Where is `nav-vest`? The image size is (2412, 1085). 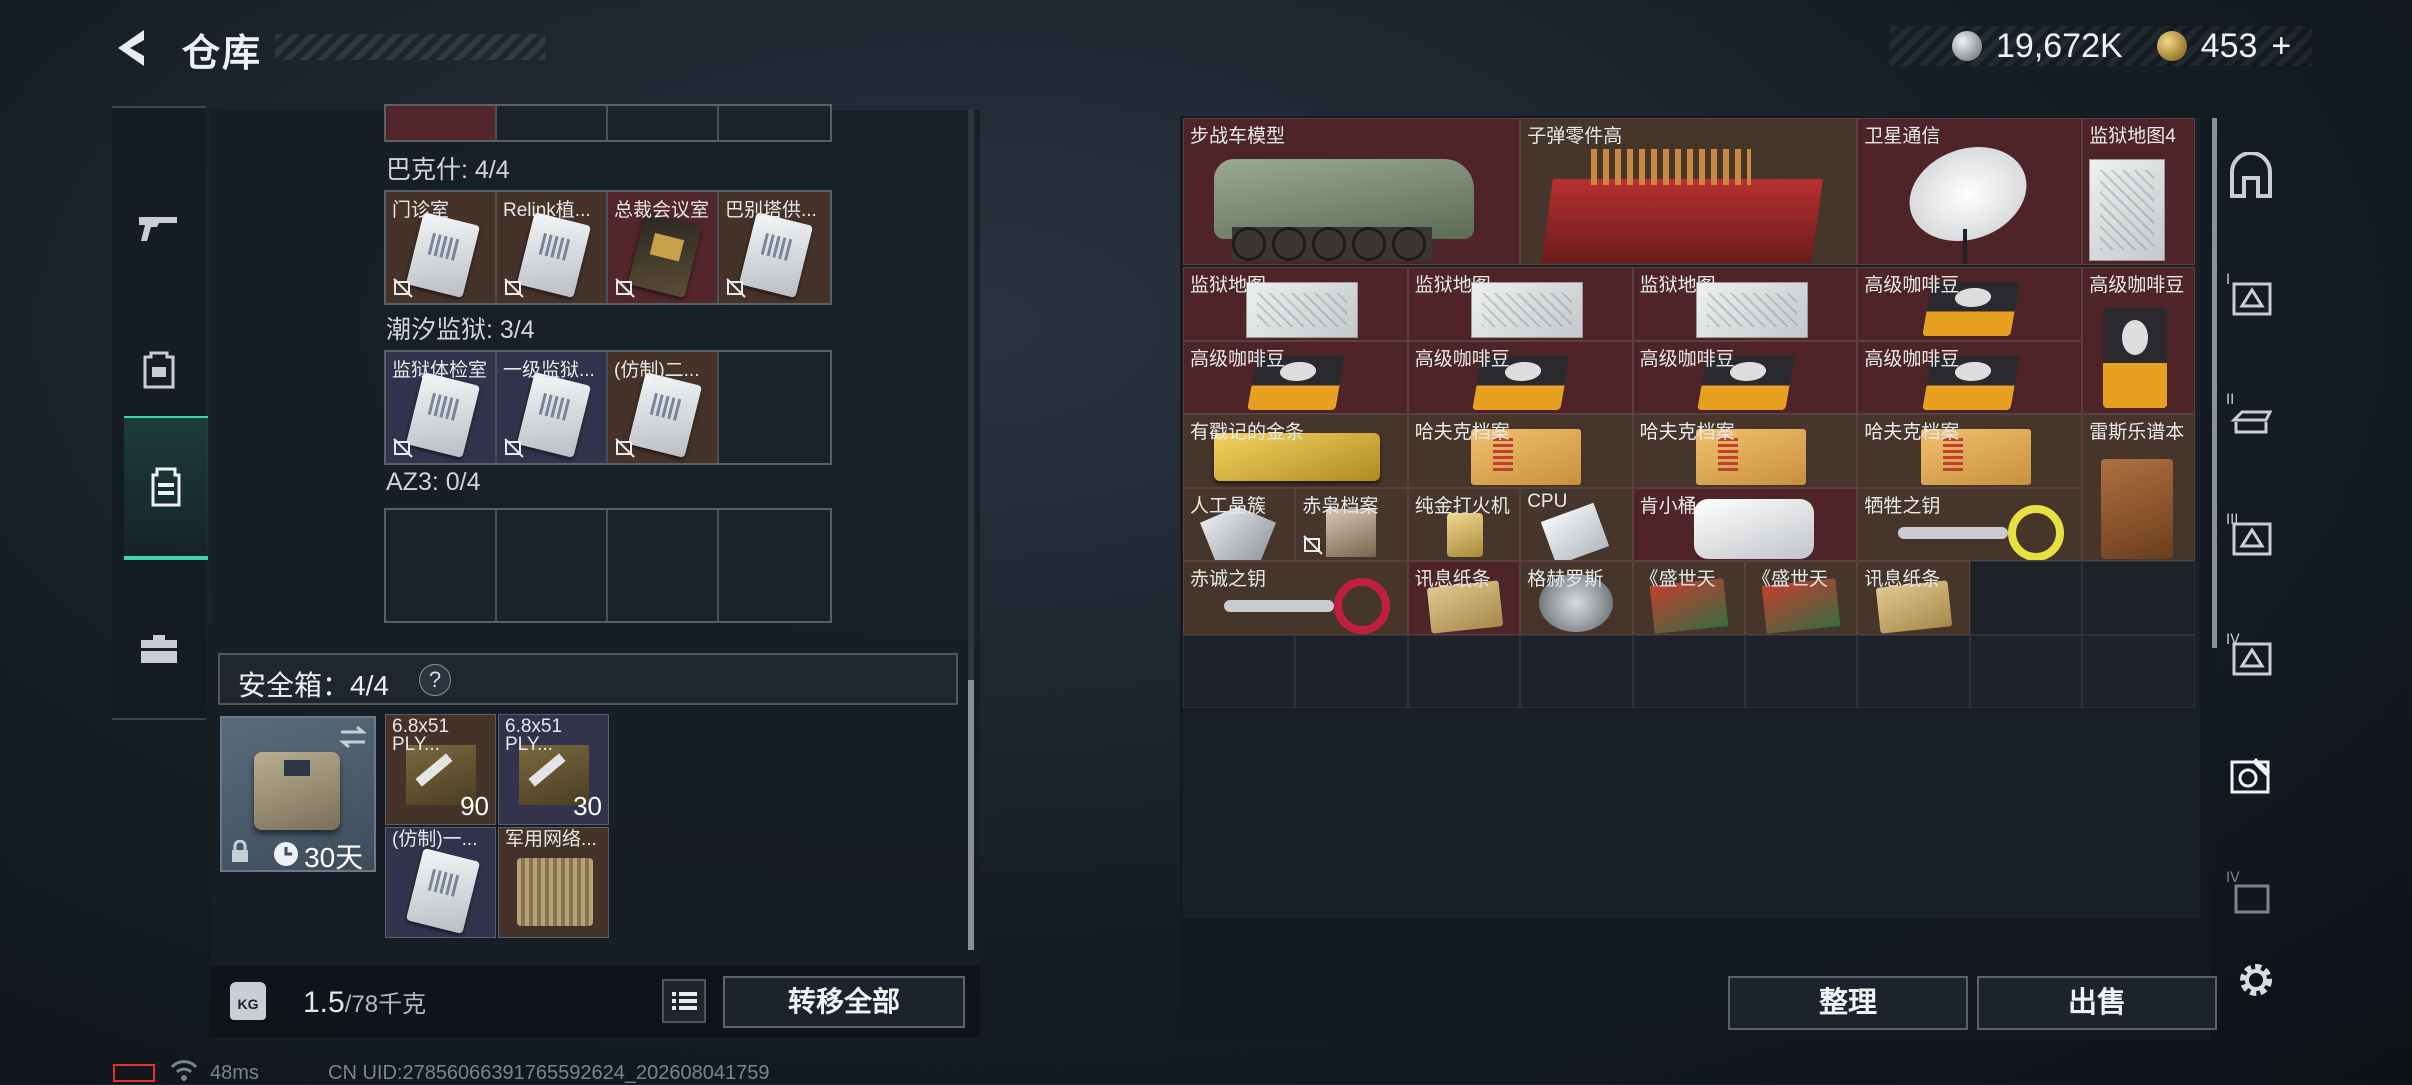
nav-vest is located at coordinates (166, 488).